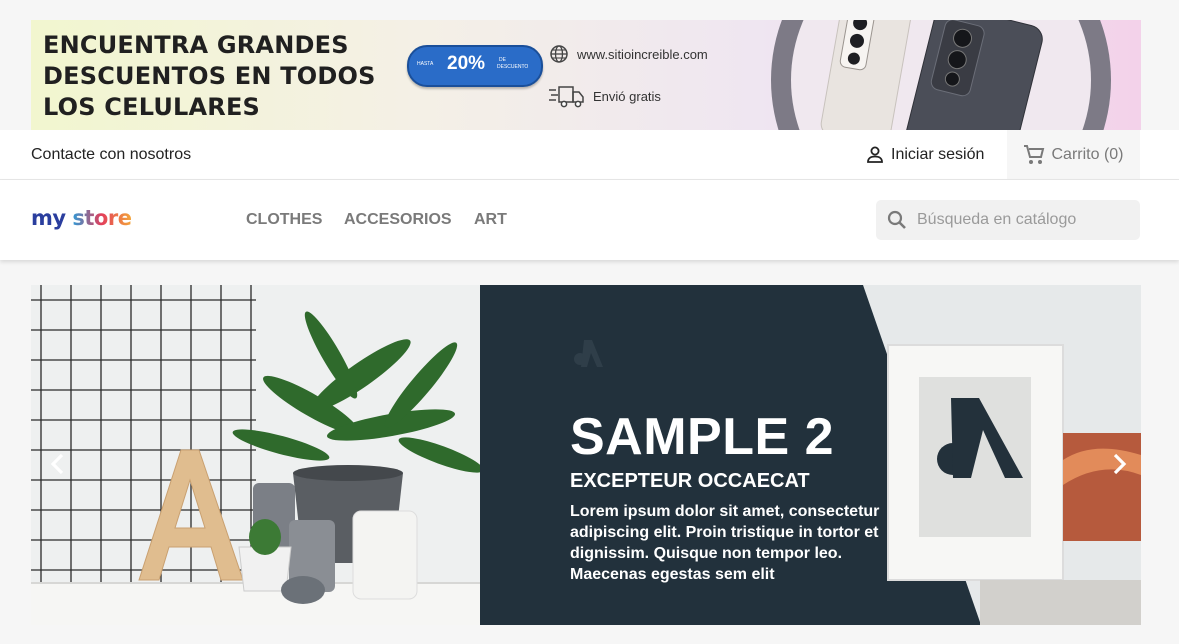 This screenshot has height=644, width=1179. I want to click on cart-icon, so click(1034, 154).